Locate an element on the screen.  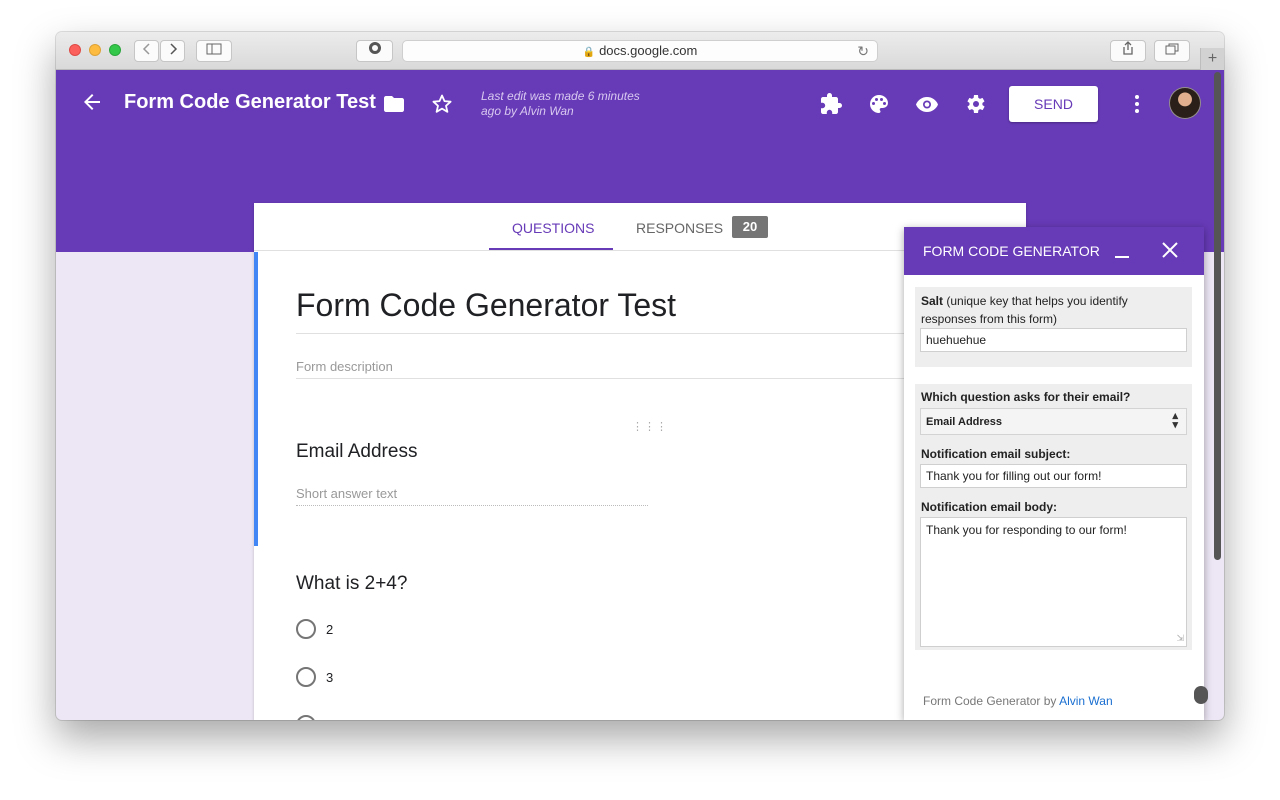
resize-grip-icon: ⇲ is located at coordinates (1180, 638).